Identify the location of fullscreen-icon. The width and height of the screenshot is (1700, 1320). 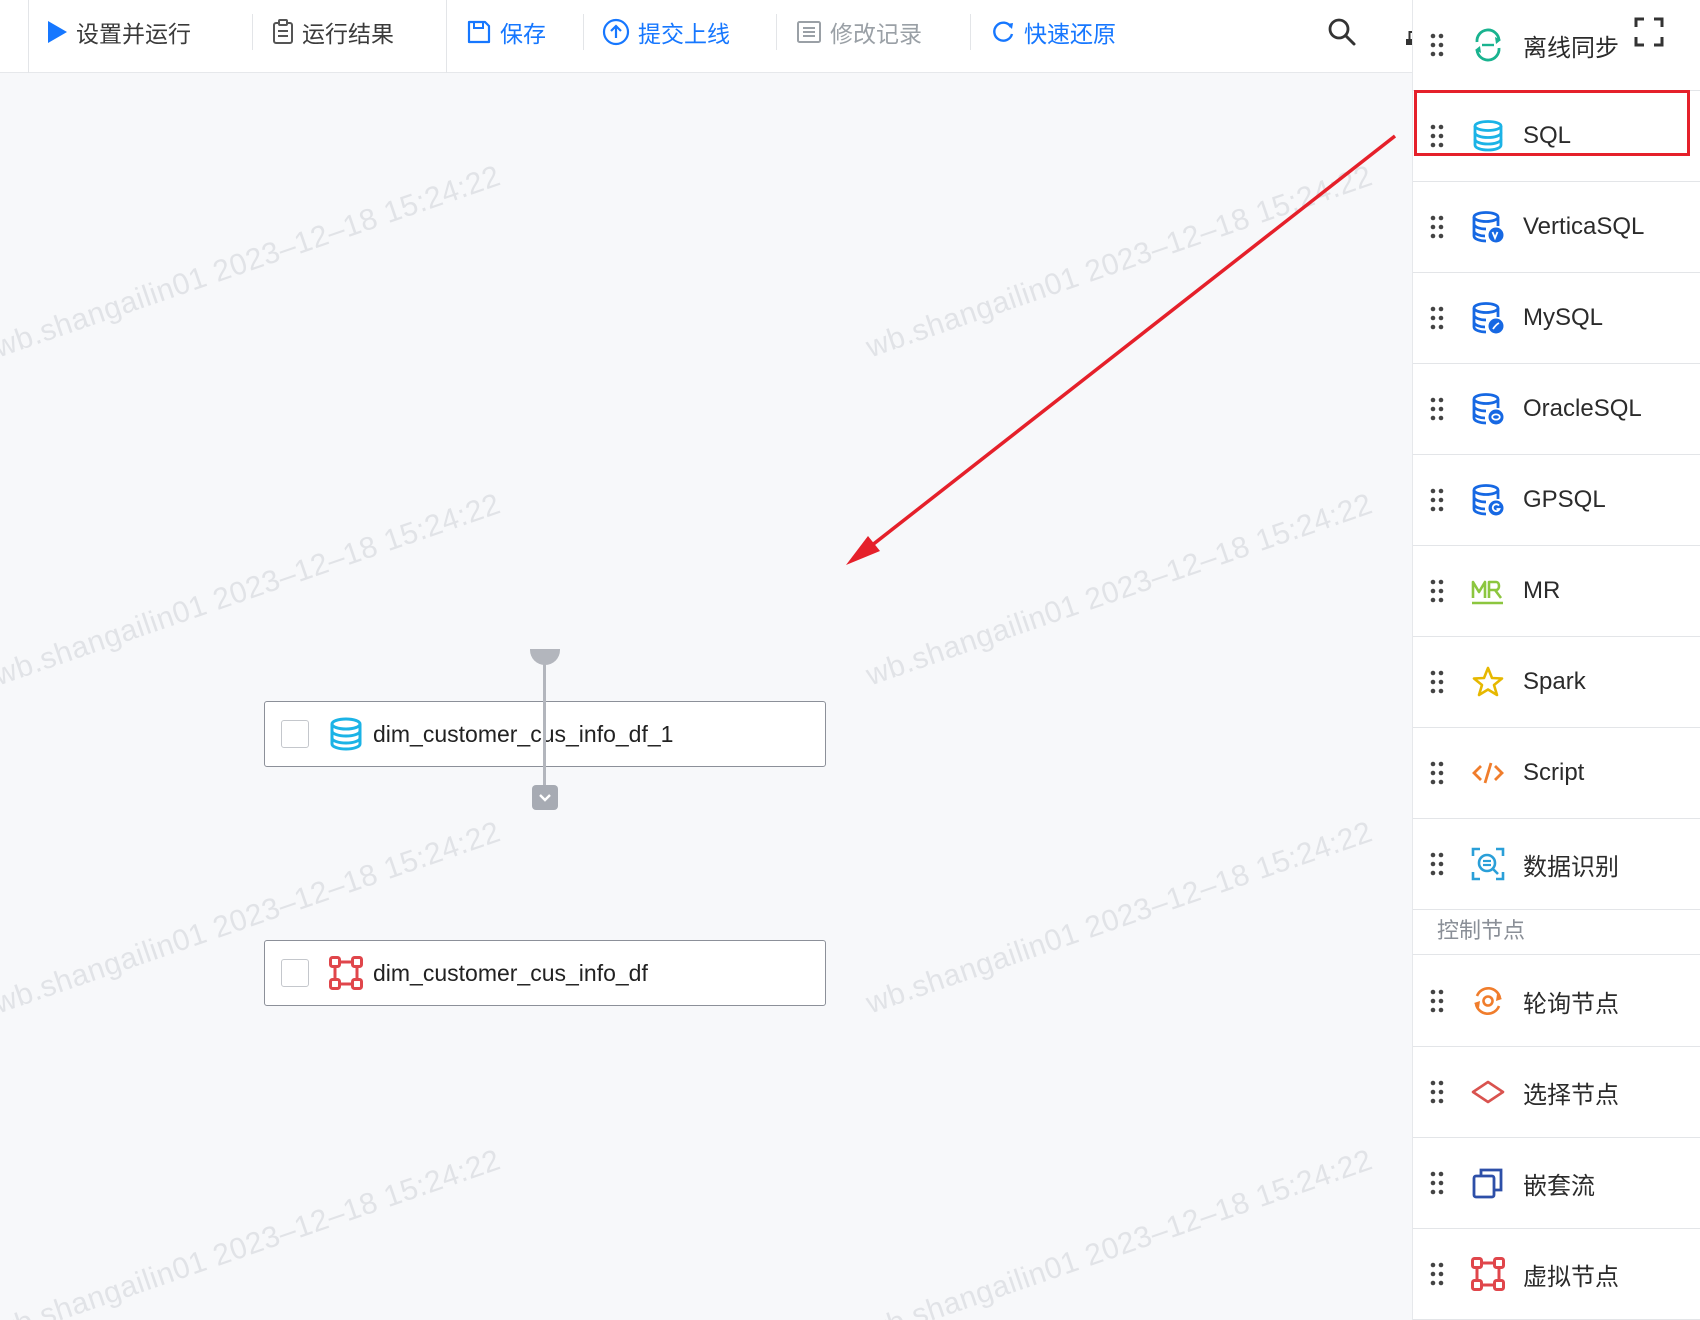
(1649, 32).